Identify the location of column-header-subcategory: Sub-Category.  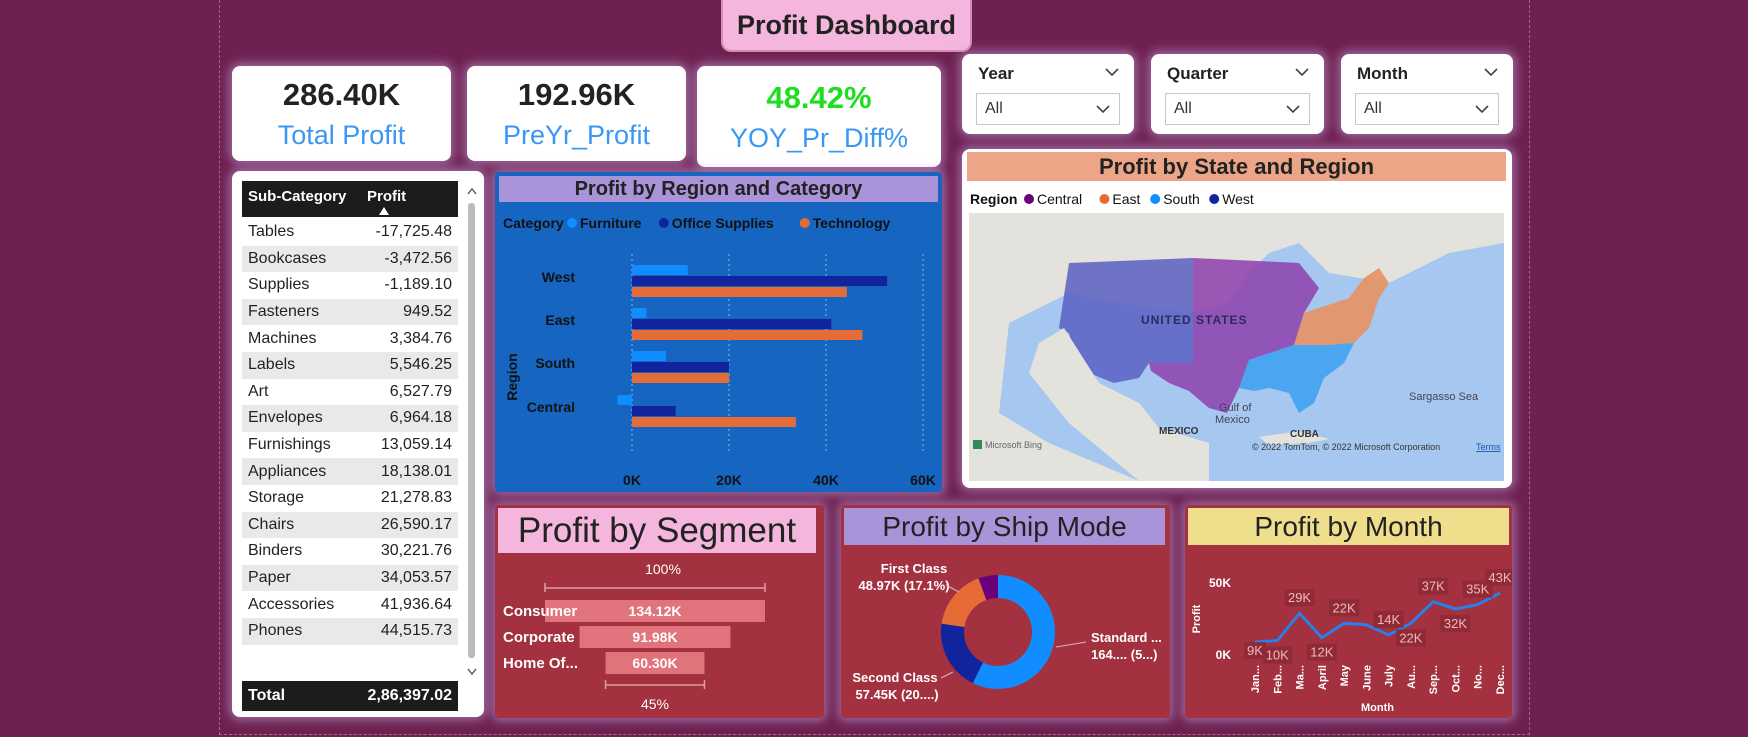
(297, 196).